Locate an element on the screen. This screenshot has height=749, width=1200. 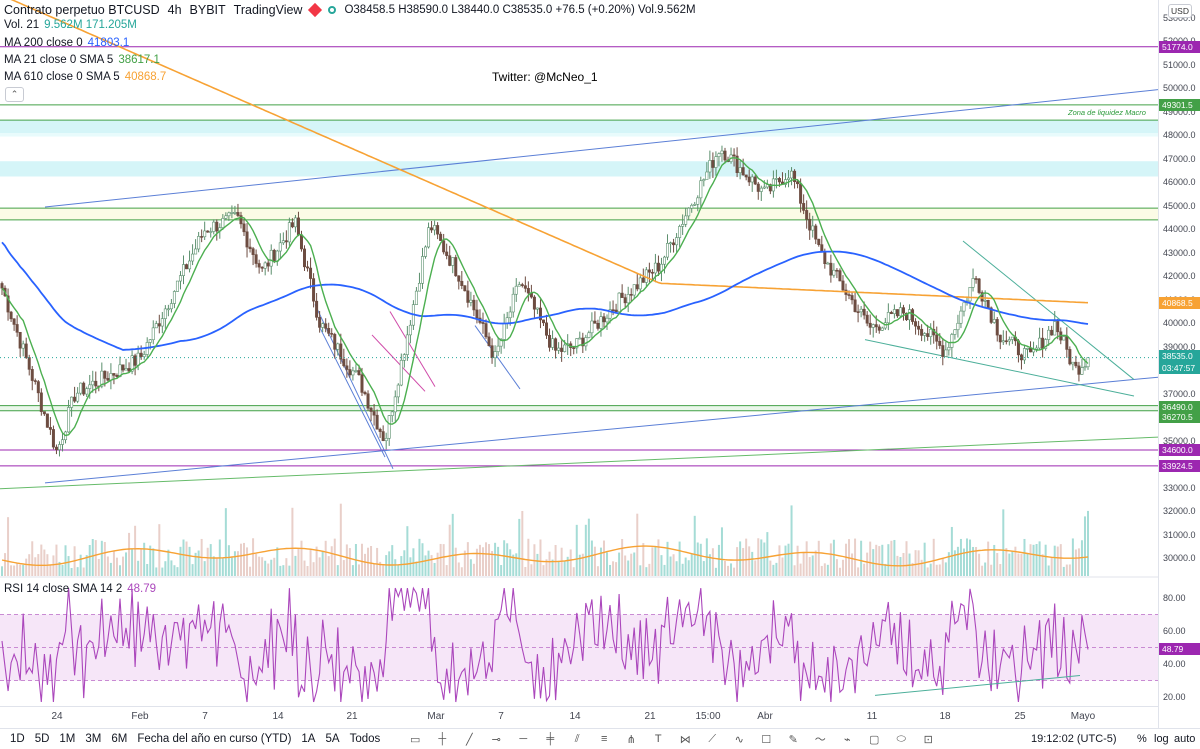
percent-toggle: % is located at coordinates (1142, 739).